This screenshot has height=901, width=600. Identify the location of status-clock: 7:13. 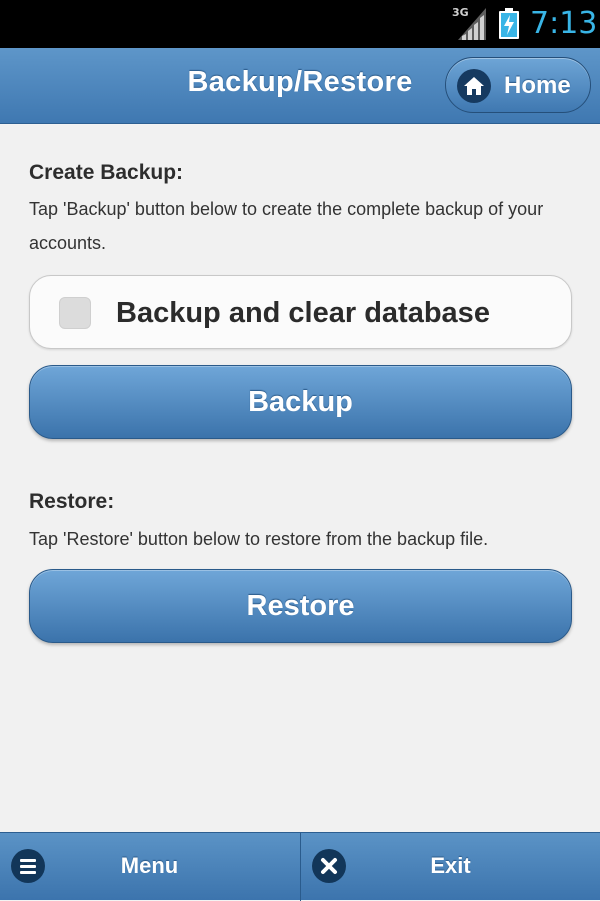
(564, 23).